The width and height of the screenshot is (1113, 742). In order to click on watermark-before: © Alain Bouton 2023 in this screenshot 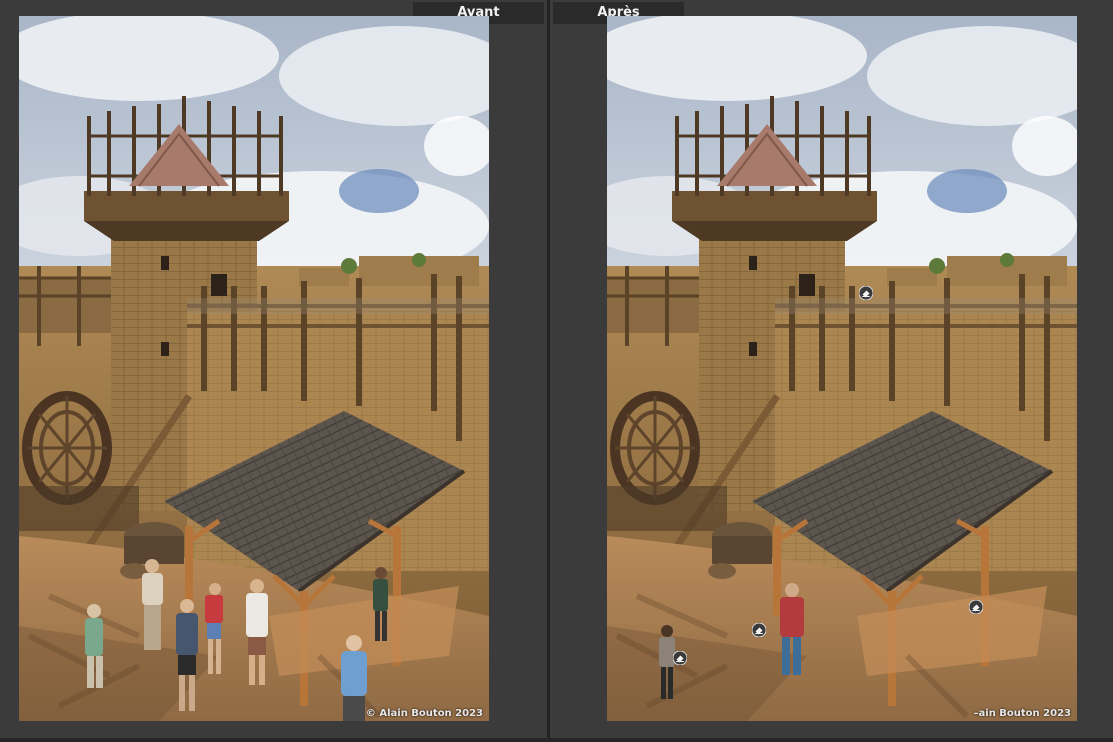, I will do `click(424, 713)`.